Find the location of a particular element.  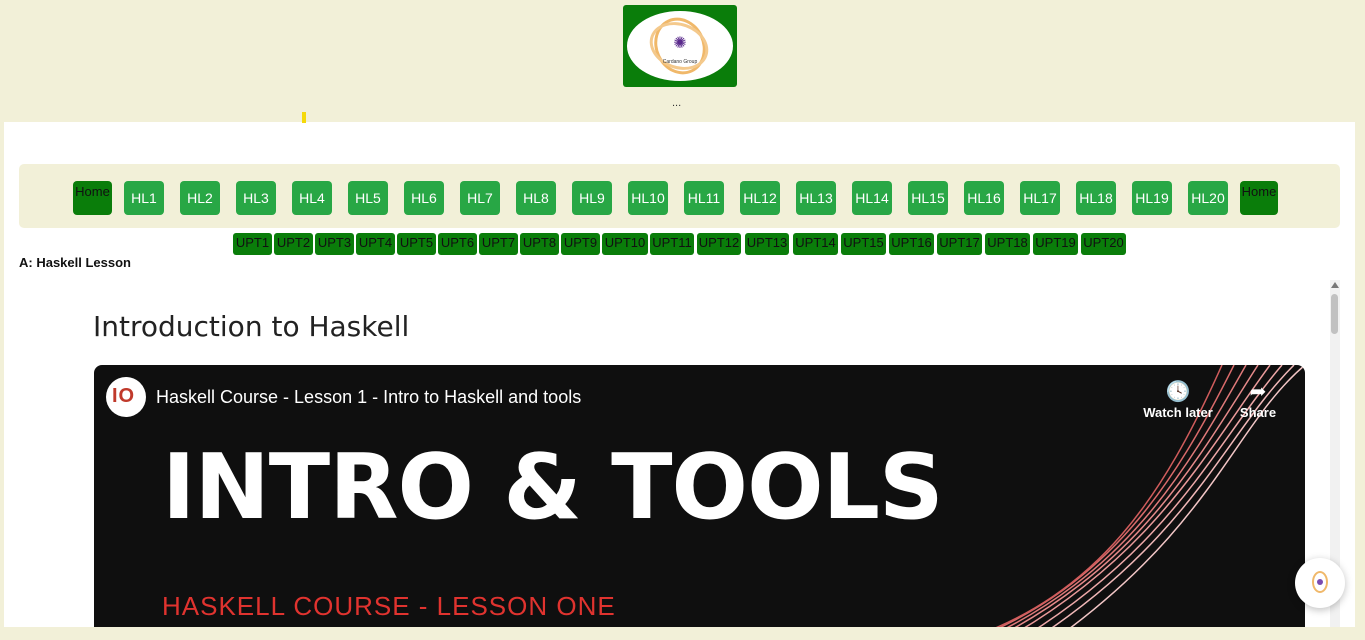

chat-widget-button is located at coordinates (1320, 583).